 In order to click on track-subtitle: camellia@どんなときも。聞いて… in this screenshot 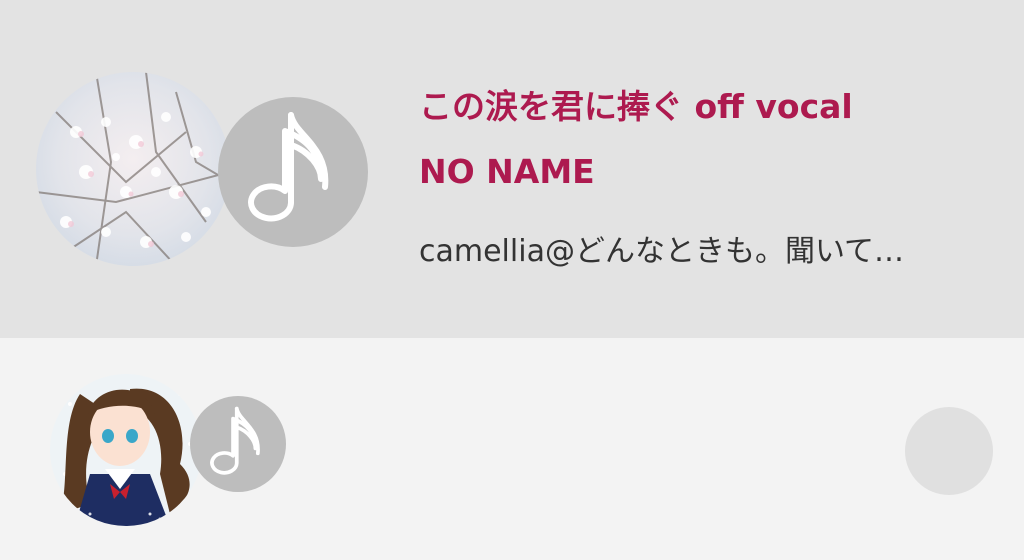, I will do `click(662, 251)`.